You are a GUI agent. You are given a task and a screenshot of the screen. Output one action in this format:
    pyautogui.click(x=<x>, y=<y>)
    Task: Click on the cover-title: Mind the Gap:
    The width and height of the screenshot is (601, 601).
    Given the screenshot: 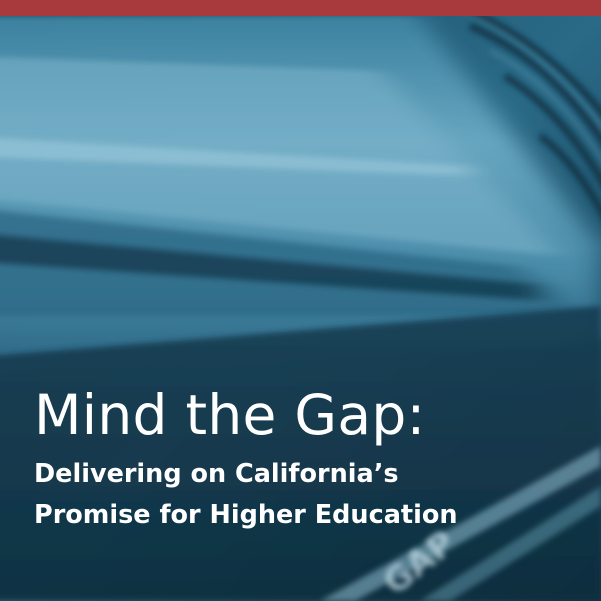 What is the action you would take?
    pyautogui.click(x=230, y=415)
    